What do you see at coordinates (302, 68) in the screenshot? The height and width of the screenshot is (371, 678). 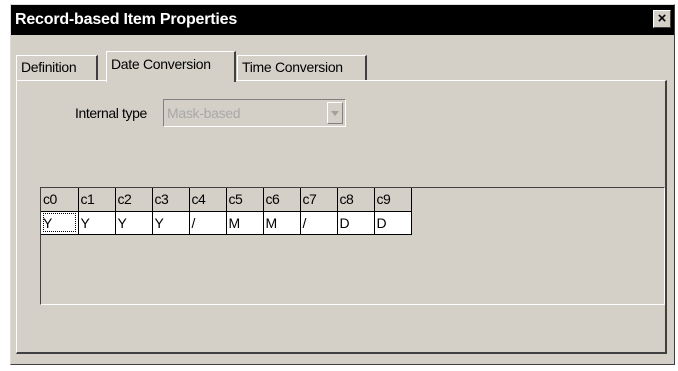 I see `tab-time-conversion: Time Conversion` at bounding box center [302, 68].